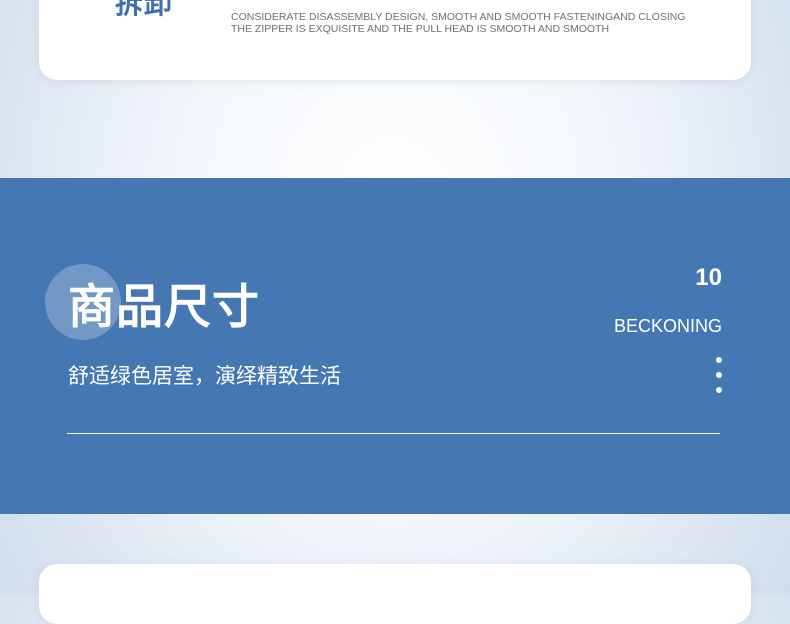 This screenshot has width=790, height=624. I want to click on section-subtitle: 舒适绿色居室，演绎精致生活, so click(204, 376).